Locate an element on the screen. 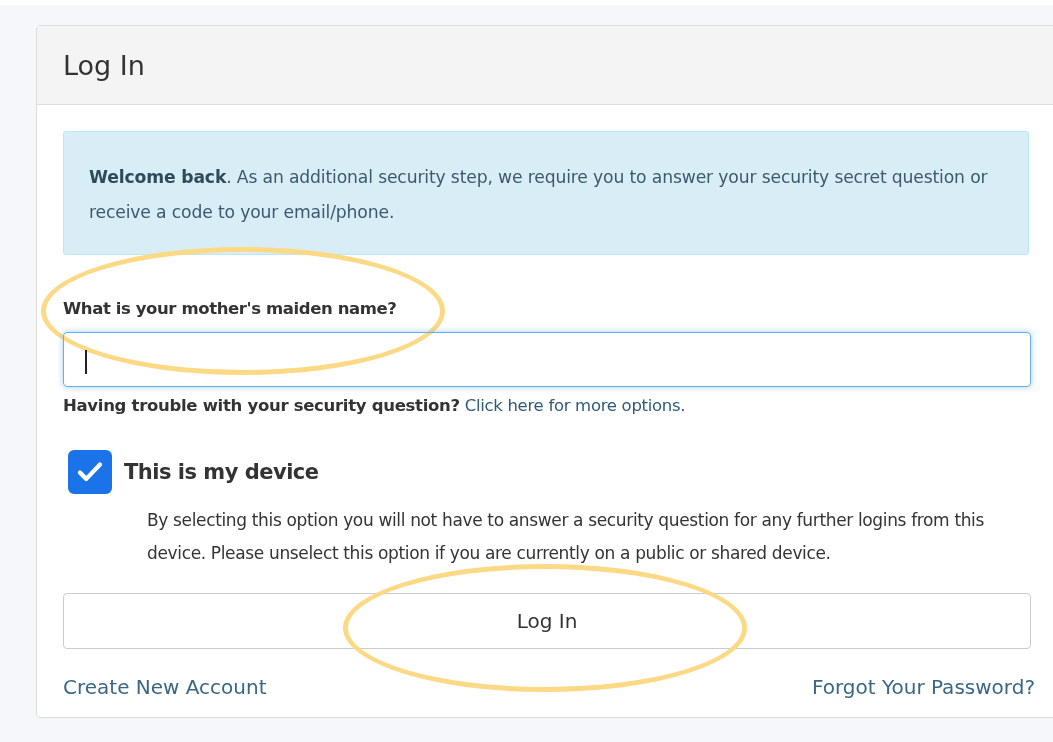 Image resolution: width=1053 pixels, height=742 pixels. checkbox-label: This is my device is located at coordinates (221, 472).